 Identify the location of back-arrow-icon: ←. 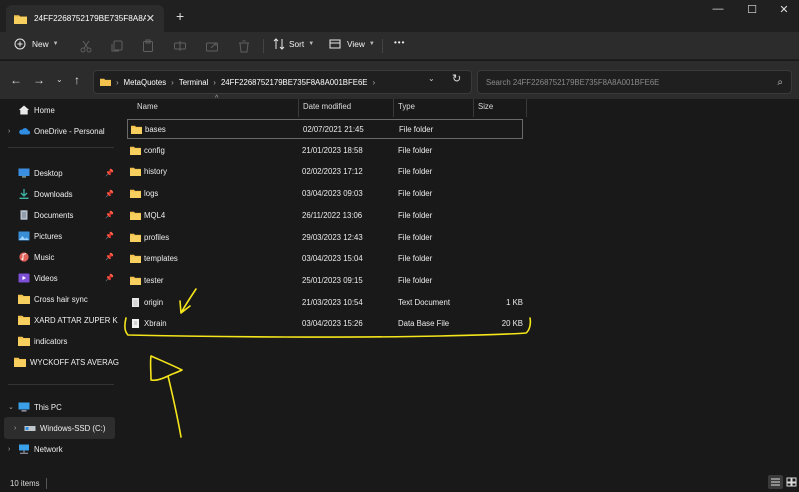
(16, 80).